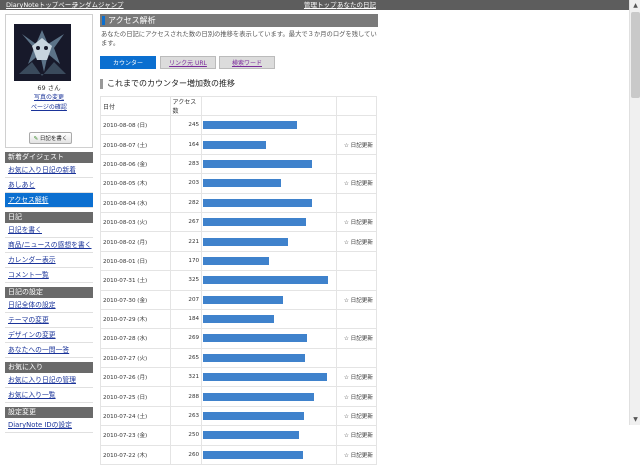 This screenshot has height=465, width=640. I want to click on row-access-count: 325, so click(186, 280).